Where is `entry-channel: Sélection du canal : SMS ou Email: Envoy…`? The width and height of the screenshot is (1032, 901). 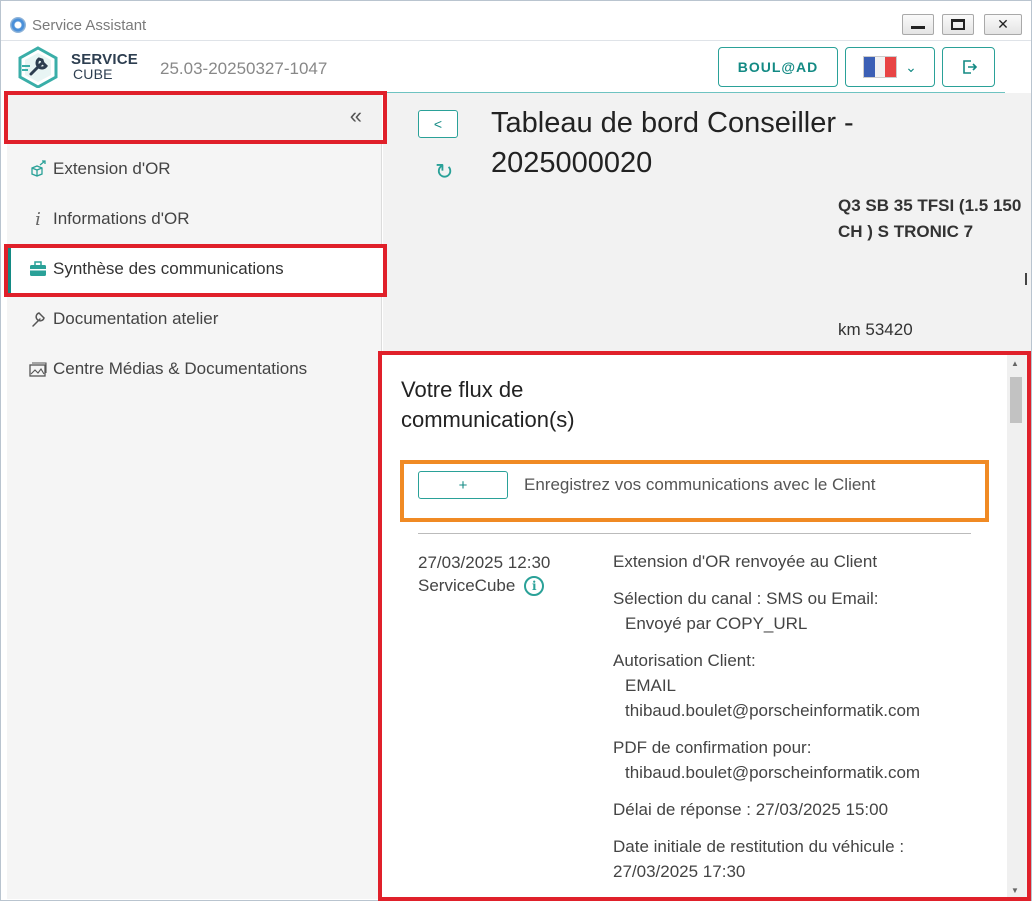
entry-channel: Sélection du canal : SMS ou Email: Envoy… is located at coordinates (803, 611).